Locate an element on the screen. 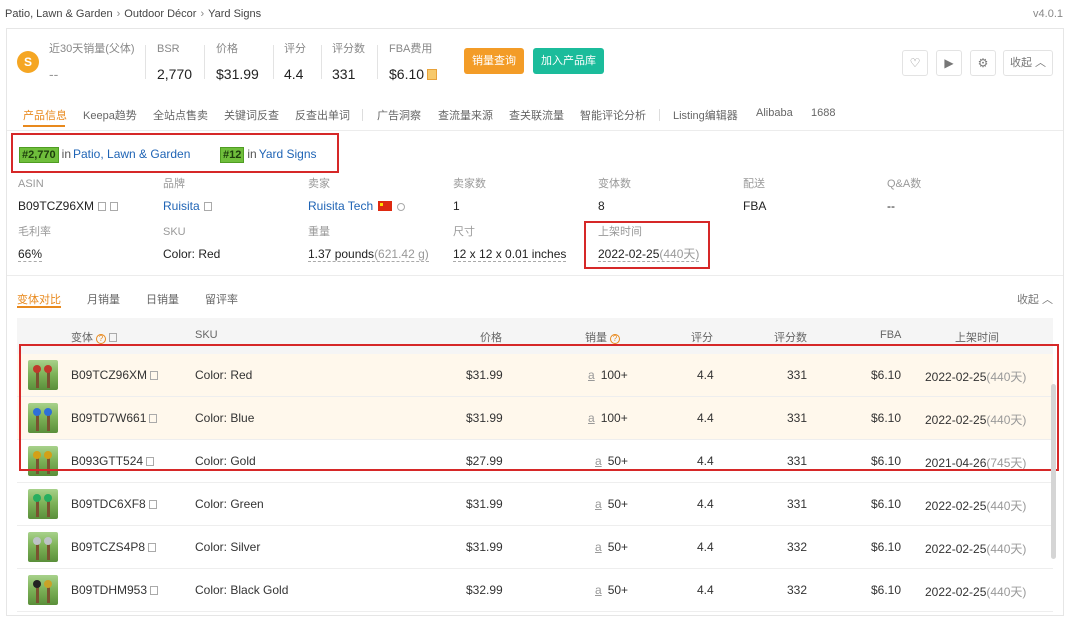 The width and height of the screenshot is (1073, 619). header-listed: 上架时间 is located at coordinates (977, 337).